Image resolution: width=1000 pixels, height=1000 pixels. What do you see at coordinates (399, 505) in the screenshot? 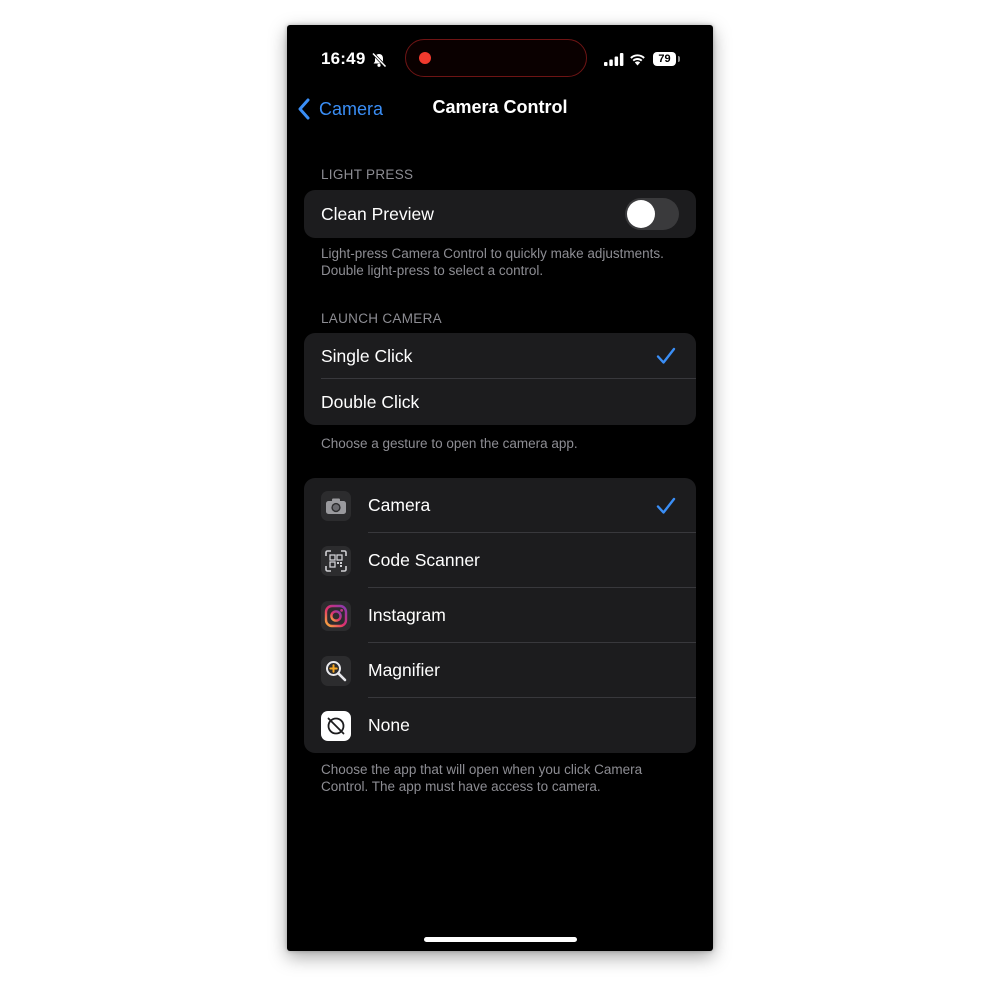
I see `app-label: Camera` at bounding box center [399, 505].